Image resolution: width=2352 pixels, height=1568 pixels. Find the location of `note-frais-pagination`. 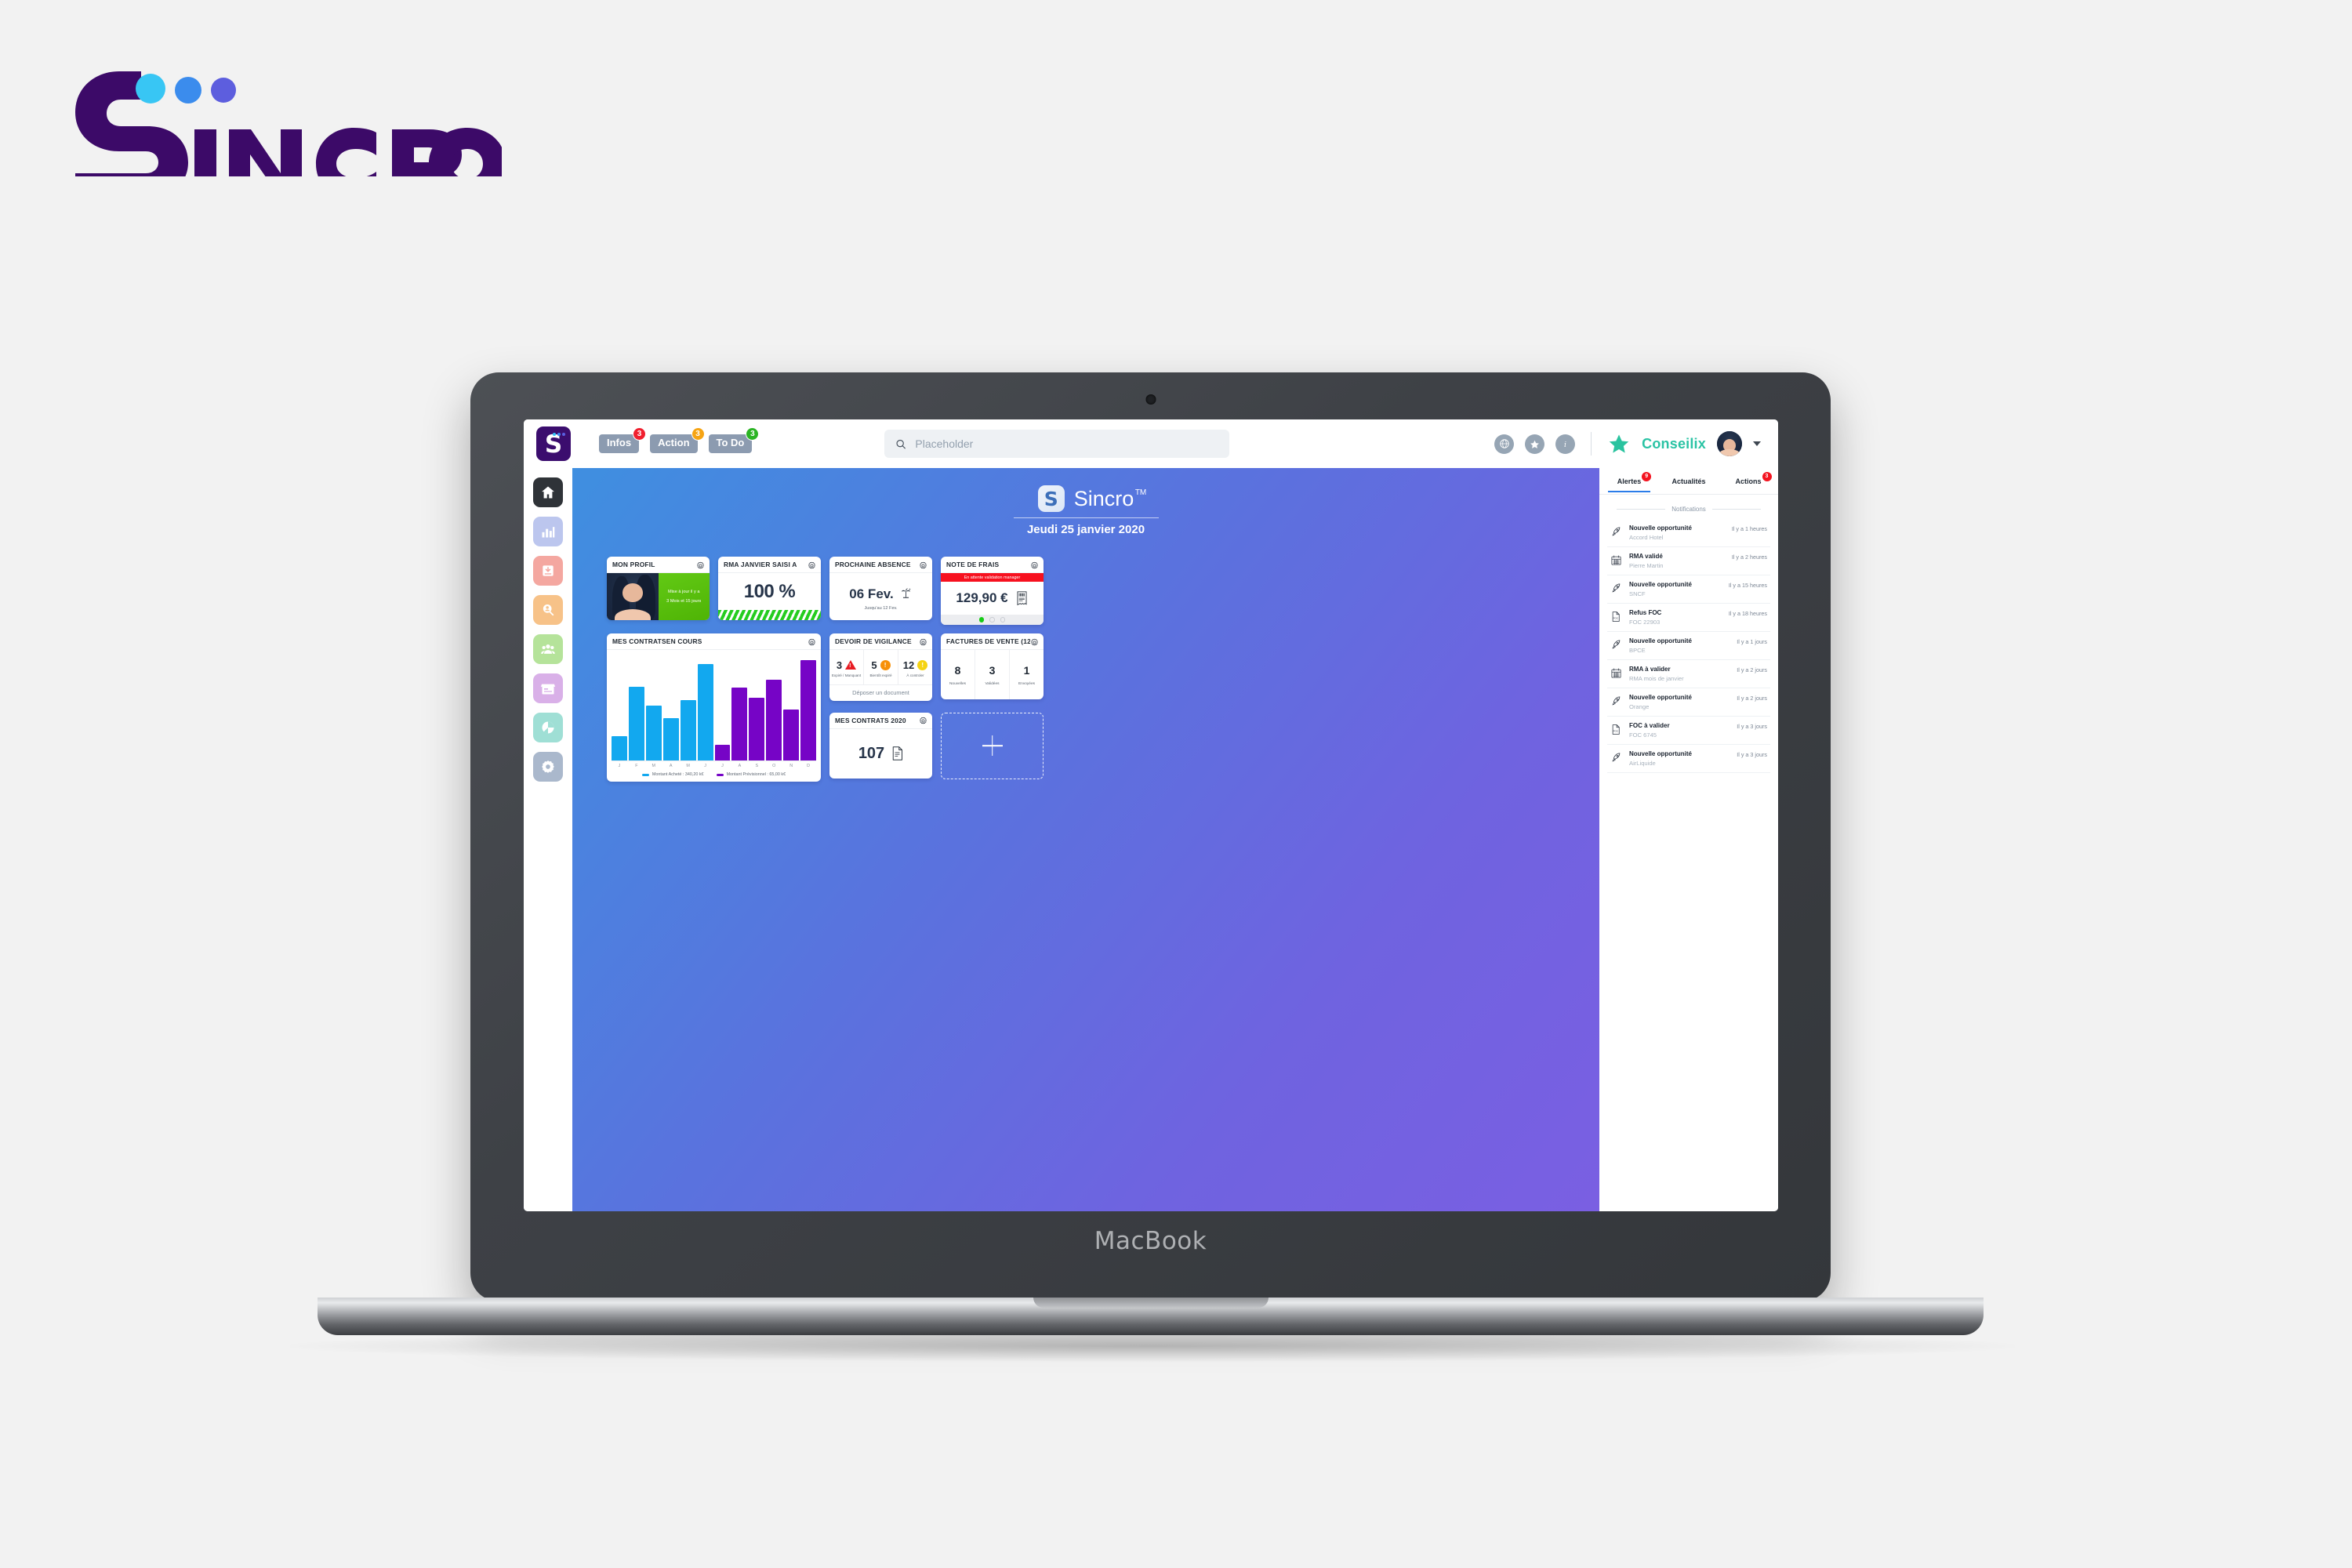

note-frais-pagination is located at coordinates (993, 620).